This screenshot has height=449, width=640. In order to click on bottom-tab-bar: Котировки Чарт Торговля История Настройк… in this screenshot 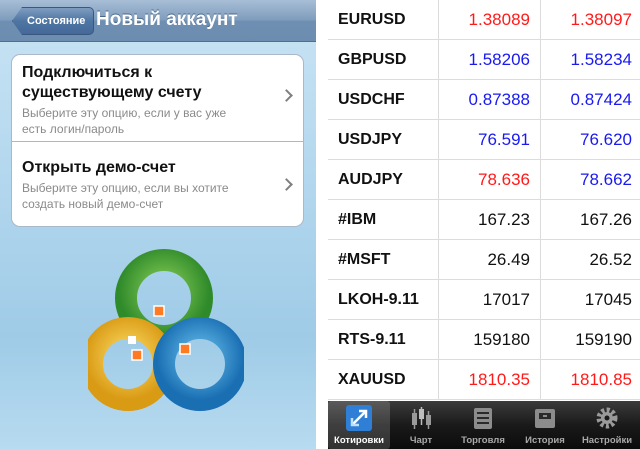, I will do `click(484, 425)`.